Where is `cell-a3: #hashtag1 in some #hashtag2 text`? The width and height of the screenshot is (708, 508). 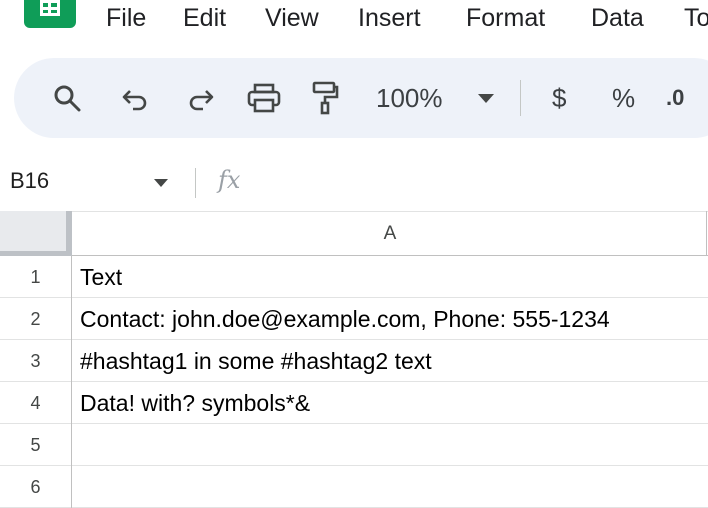 cell-a3: #hashtag1 in some #hashtag2 text is located at coordinates (256, 361).